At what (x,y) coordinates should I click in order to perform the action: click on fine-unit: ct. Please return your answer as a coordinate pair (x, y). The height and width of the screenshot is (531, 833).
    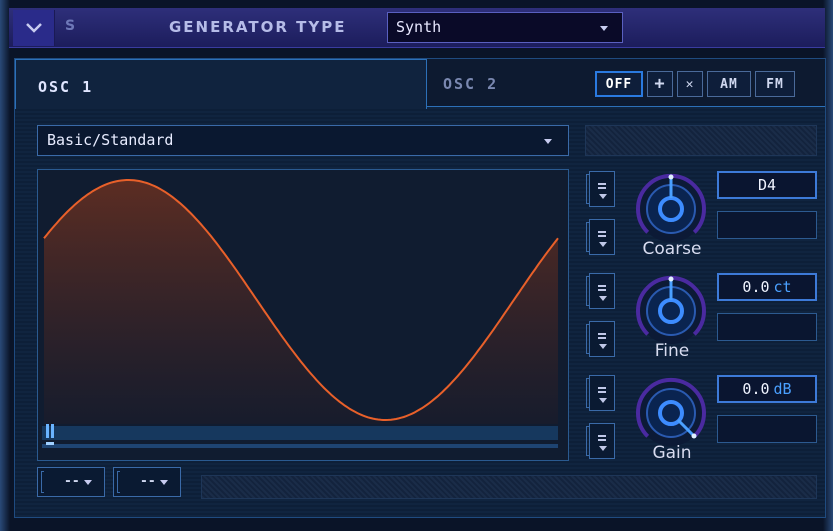
    Looking at the image, I should click on (782, 287).